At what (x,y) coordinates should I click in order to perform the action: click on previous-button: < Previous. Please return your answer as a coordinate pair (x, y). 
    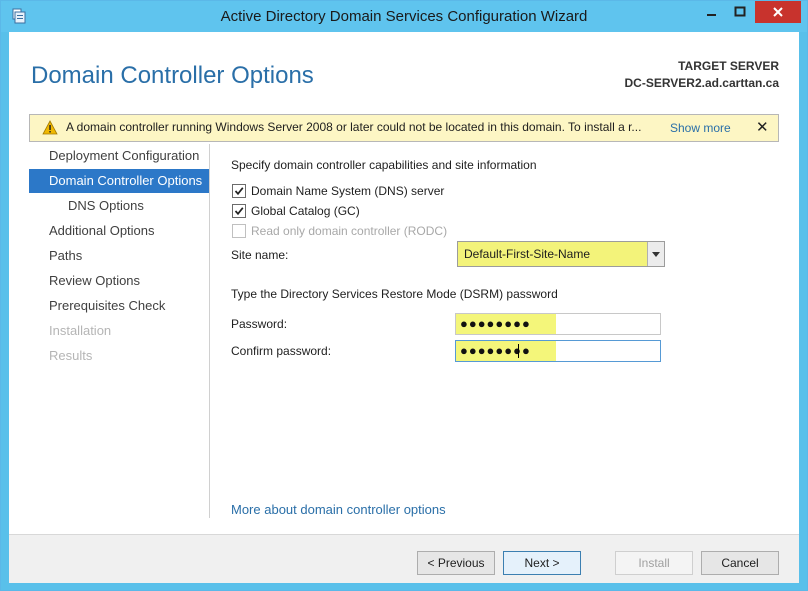
    Looking at the image, I should click on (456, 563).